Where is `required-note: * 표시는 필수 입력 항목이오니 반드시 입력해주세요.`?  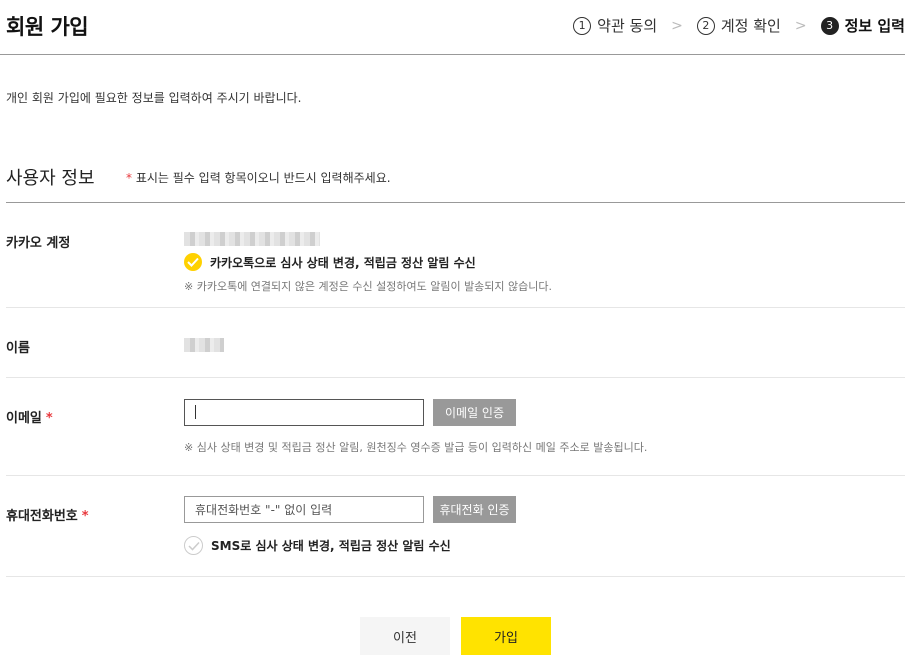 required-note: * 표시는 필수 입력 항목이오니 반드시 입력해주세요. is located at coordinates (258, 177).